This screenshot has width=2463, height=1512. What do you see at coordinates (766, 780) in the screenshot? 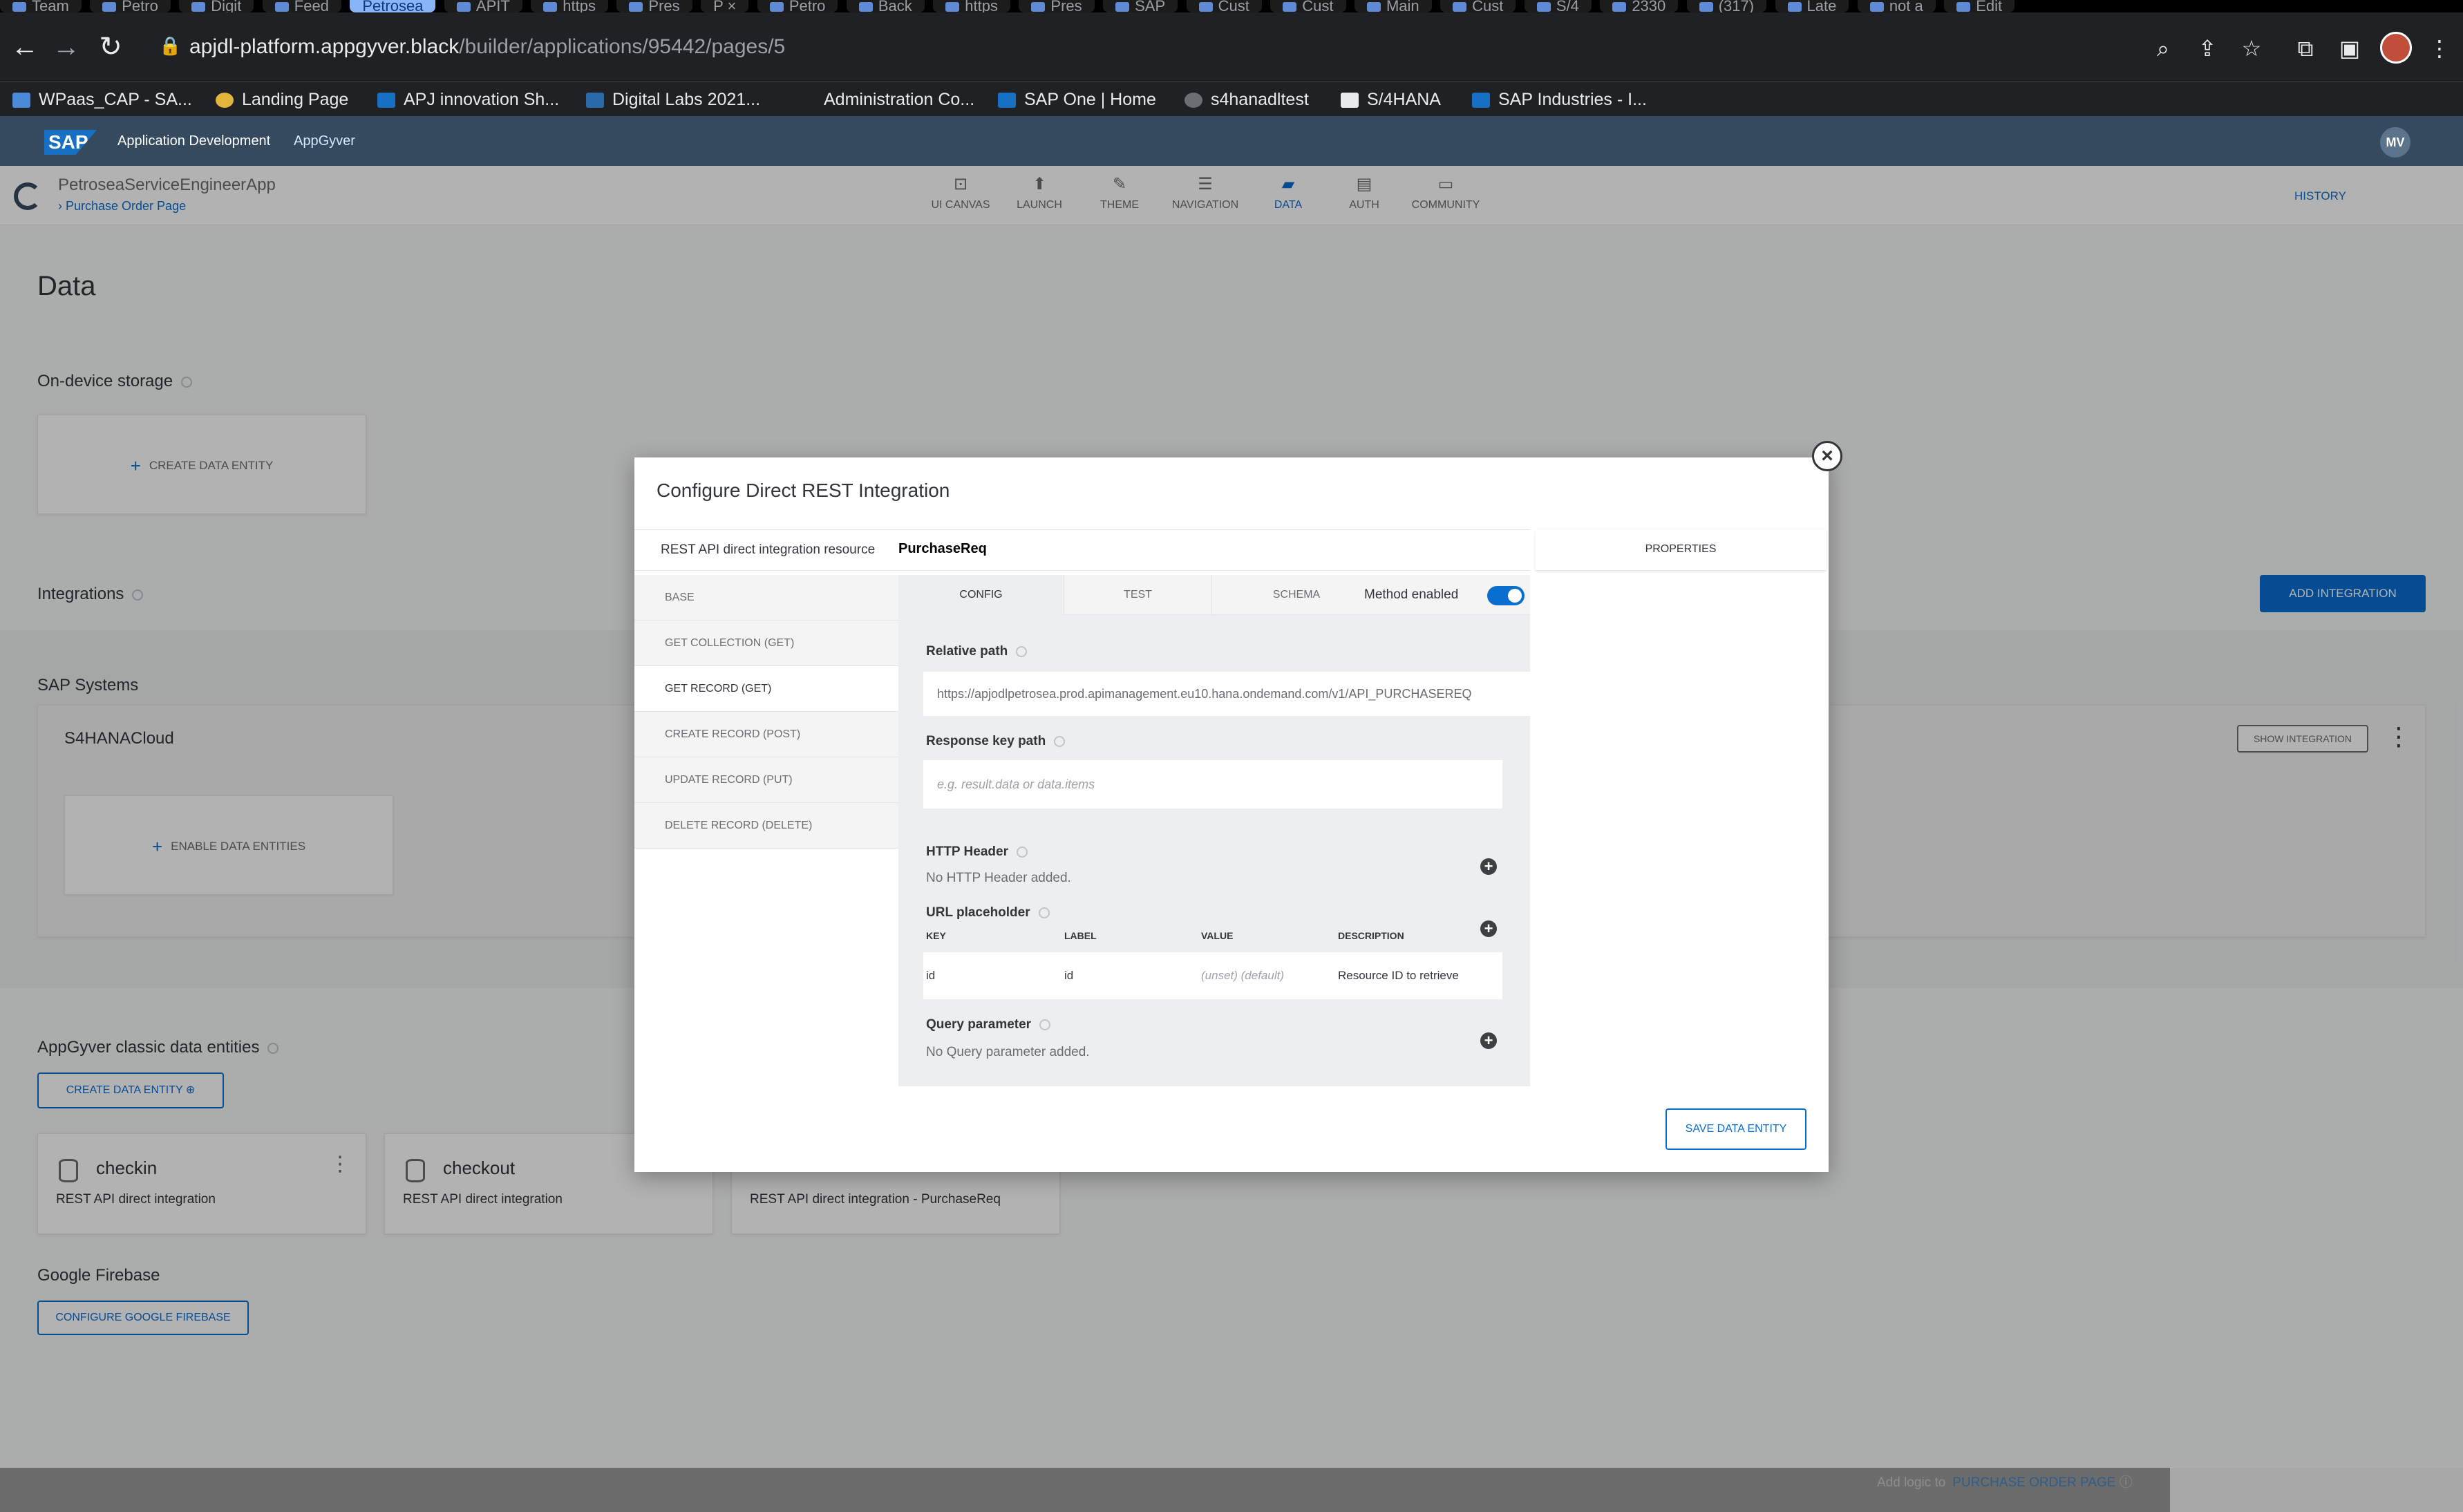
I see `method-update-record: UPDATE RECORD (PUT)` at bounding box center [766, 780].